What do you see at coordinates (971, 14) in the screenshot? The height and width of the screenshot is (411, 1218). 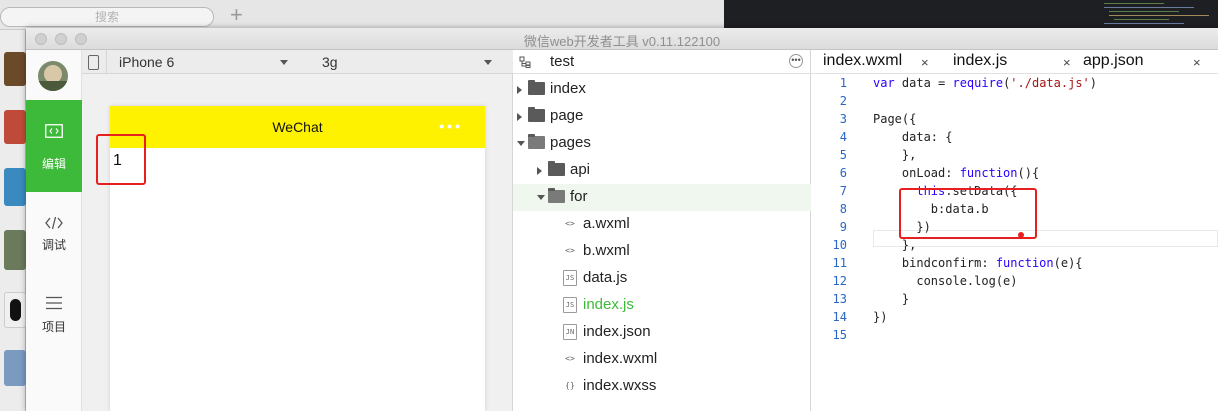 I see `background-code-window` at bounding box center [971, 14].